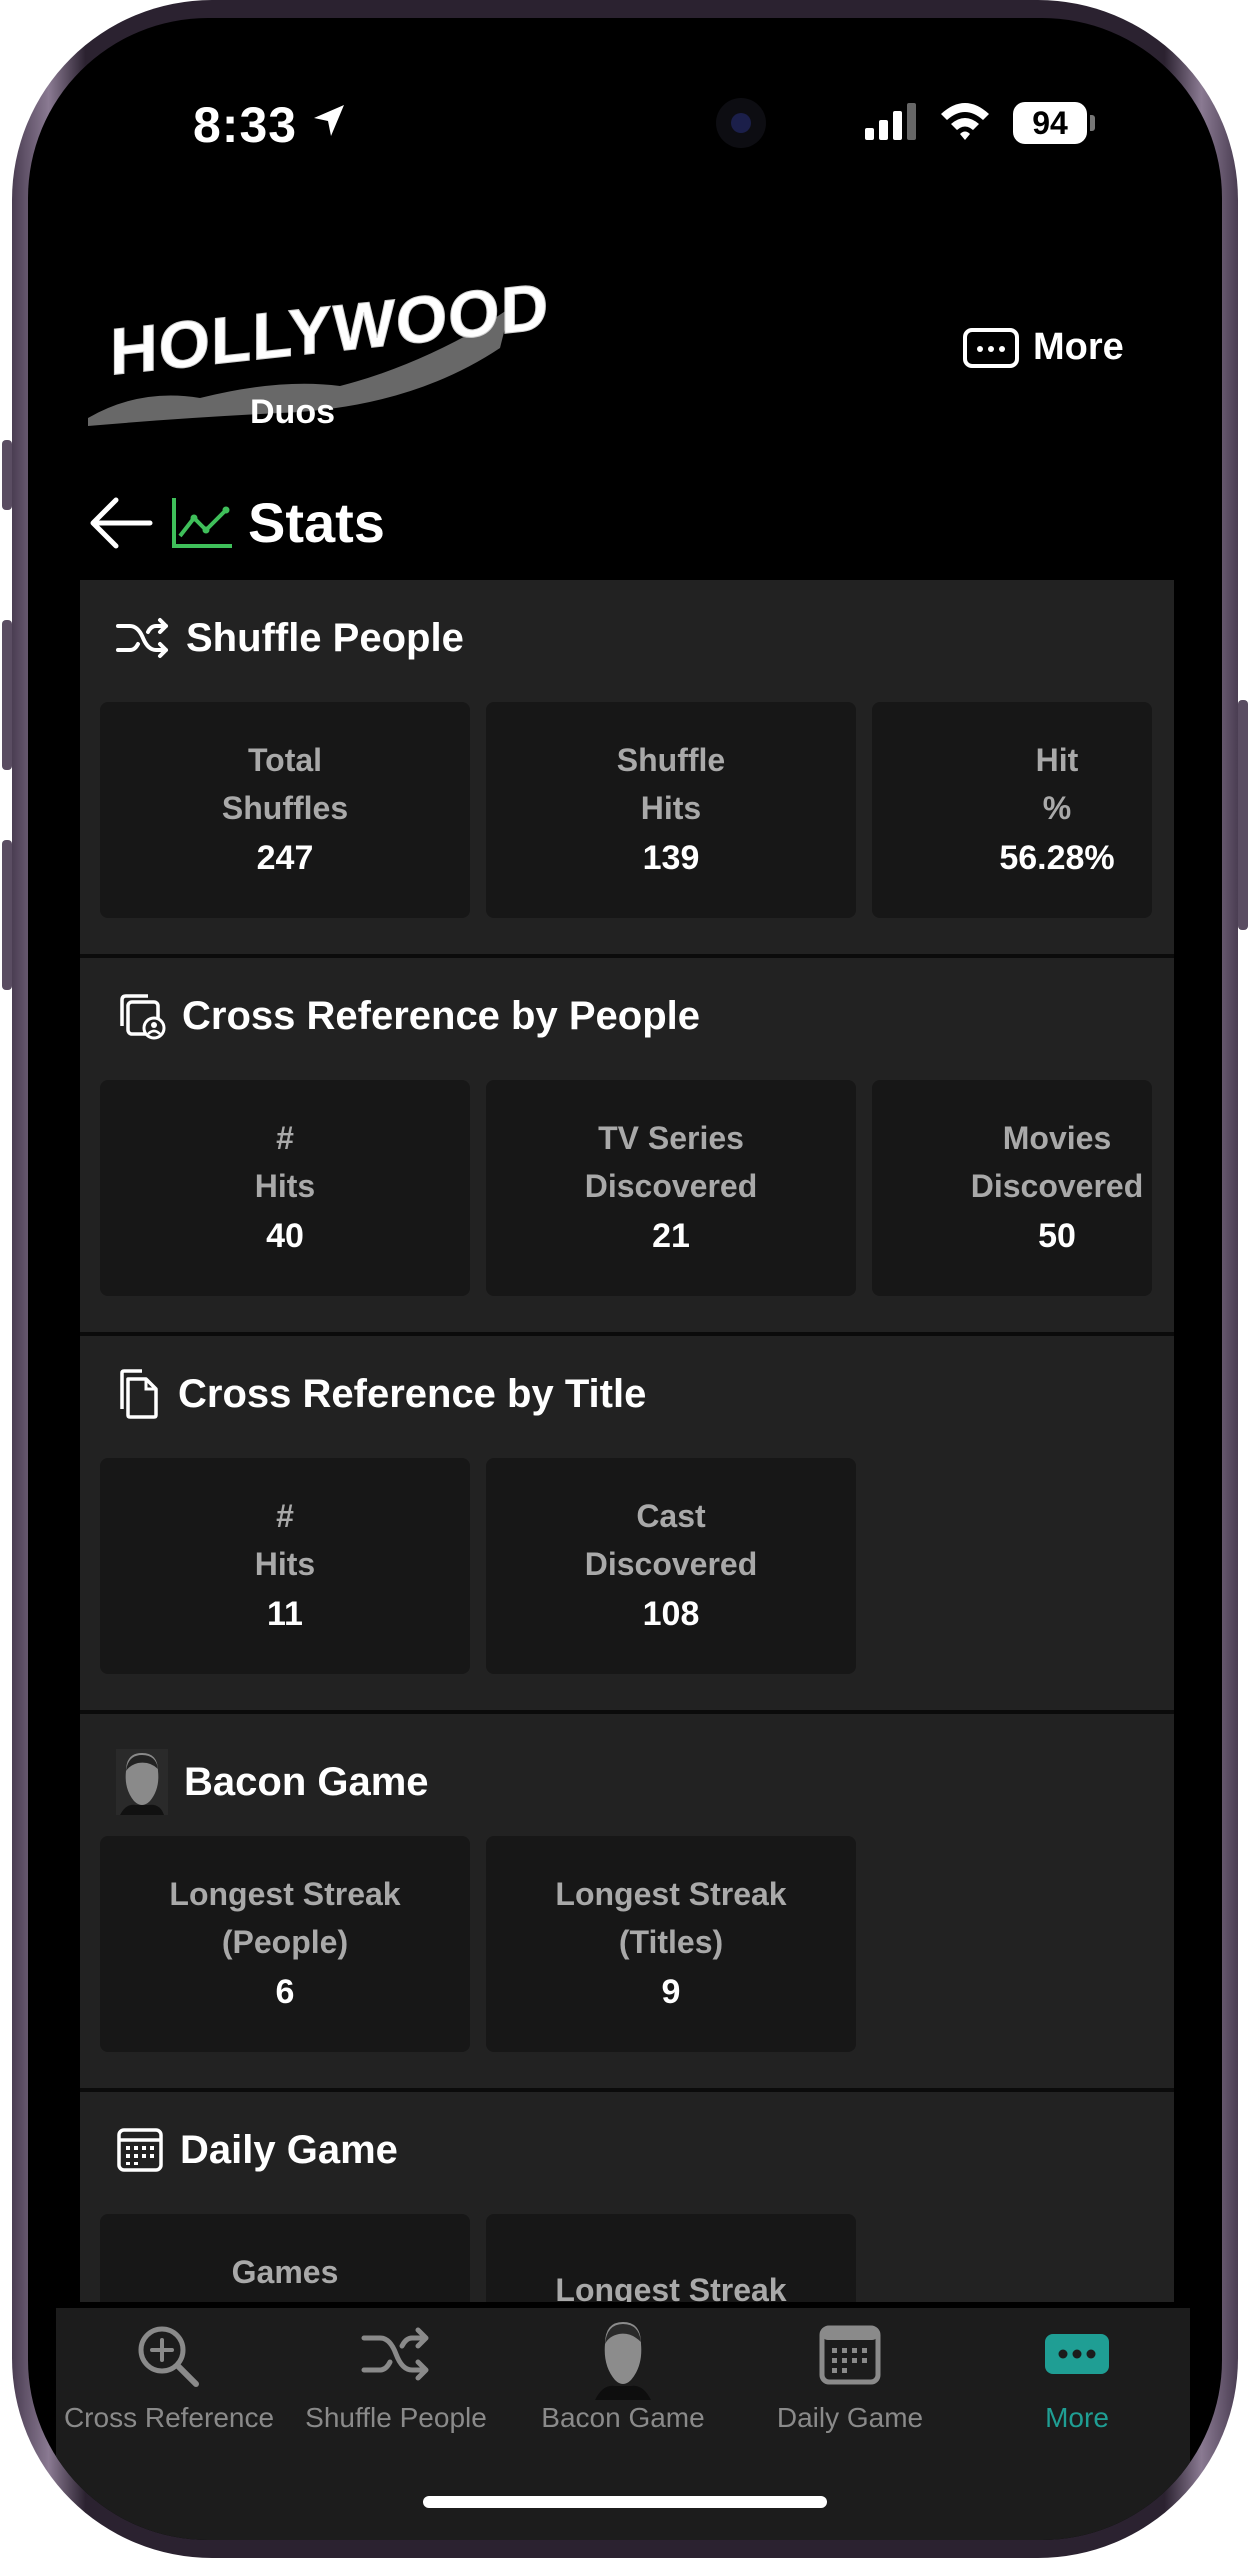 The width and height of the screenshot is (1250, 2560). Describe the element at coordinates (1057, 784) in the screenshot. I see `stat-label: Hit %` at that location.